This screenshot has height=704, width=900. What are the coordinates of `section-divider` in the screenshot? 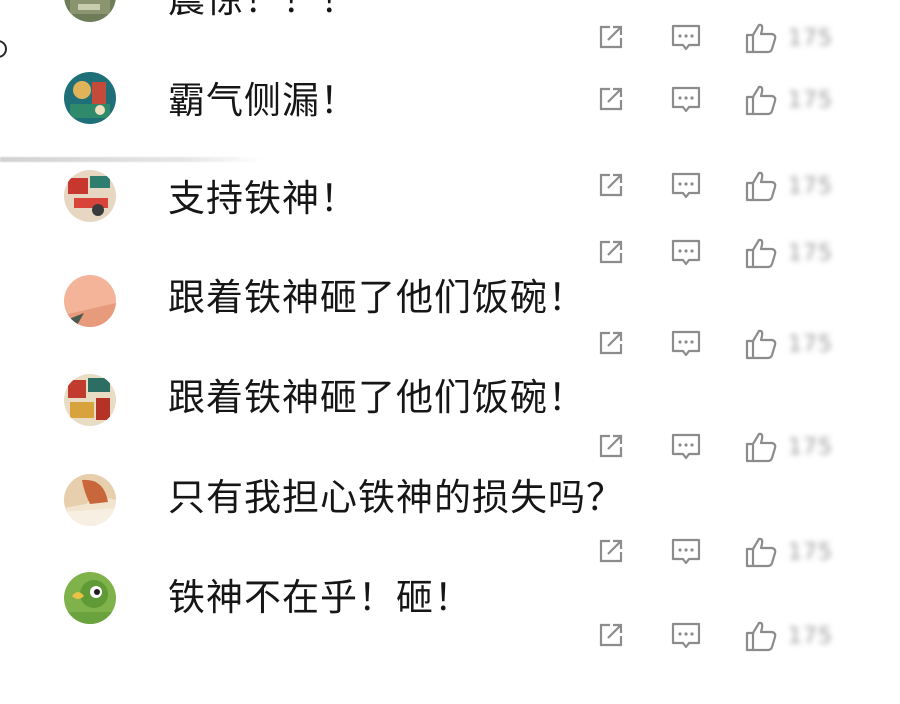 It's located at (131, 159).